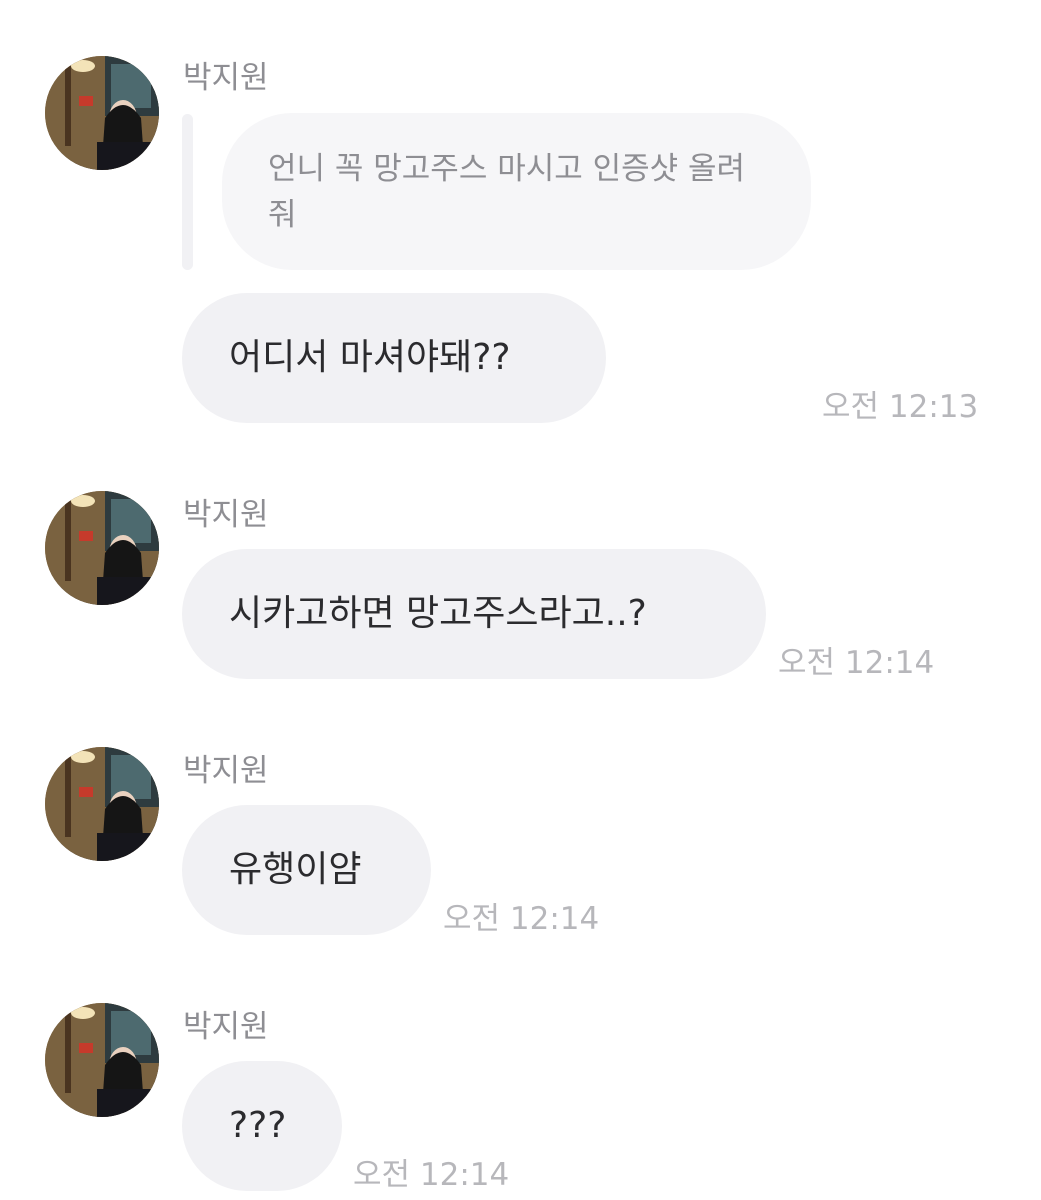 Image resolution: width=1041 pixels, height=1200 pixels. What do you see at coordinates (258, 1125) in the screenshot?
I see `message-text: ???` at bounding box center [258, 1125].